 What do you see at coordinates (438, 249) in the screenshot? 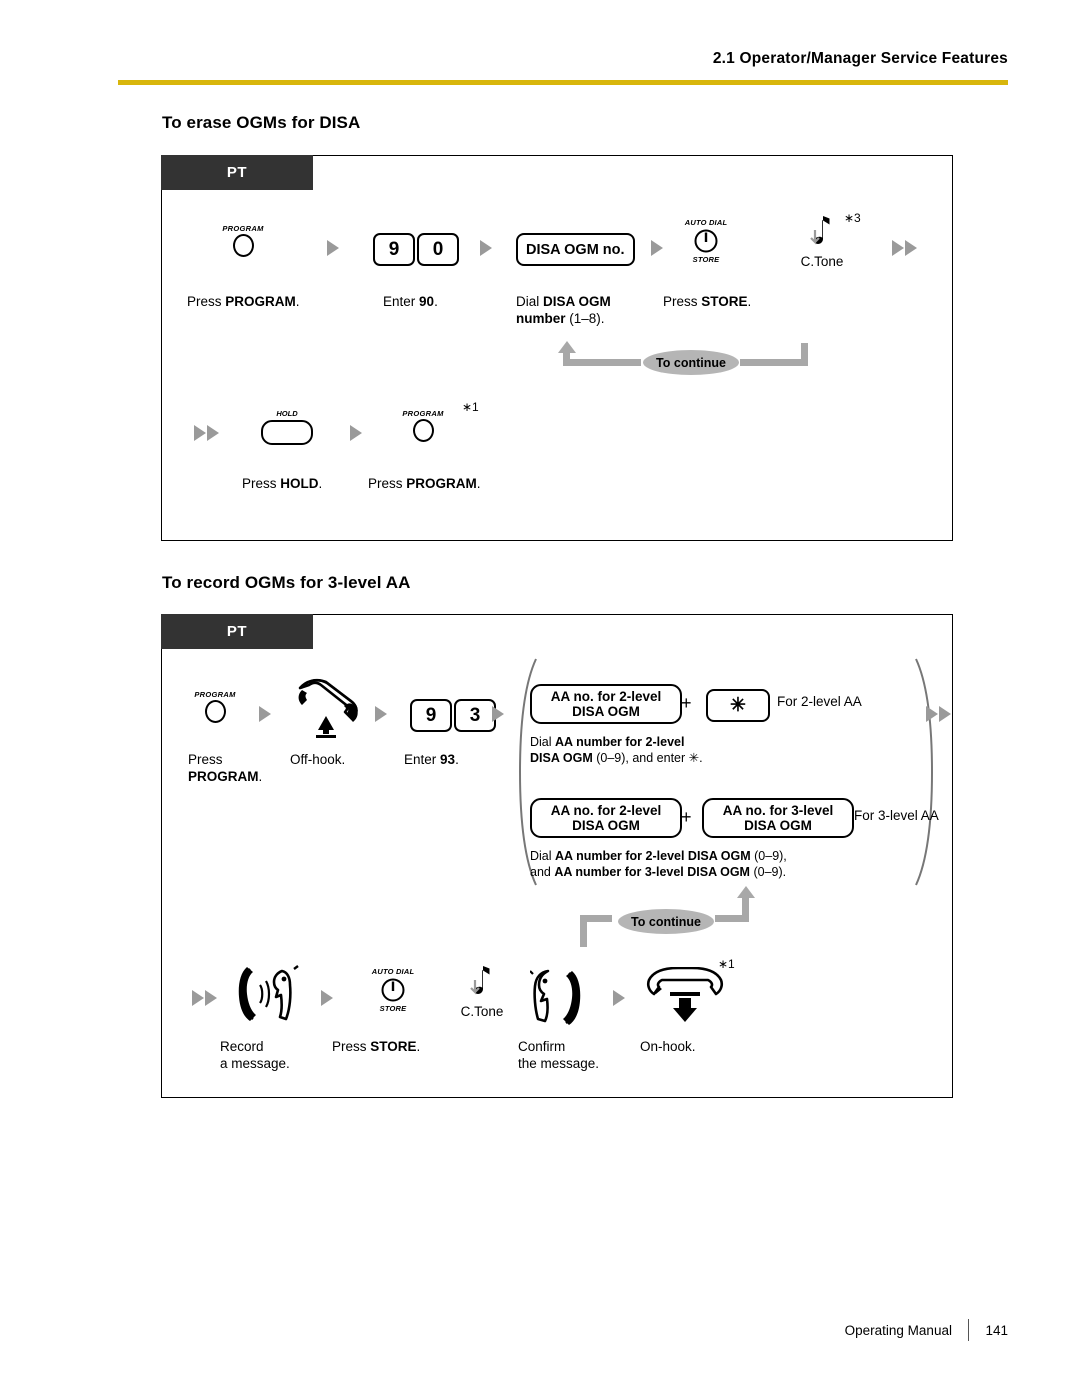
I see `digit-key: 0` at bounding box center [438, 249].